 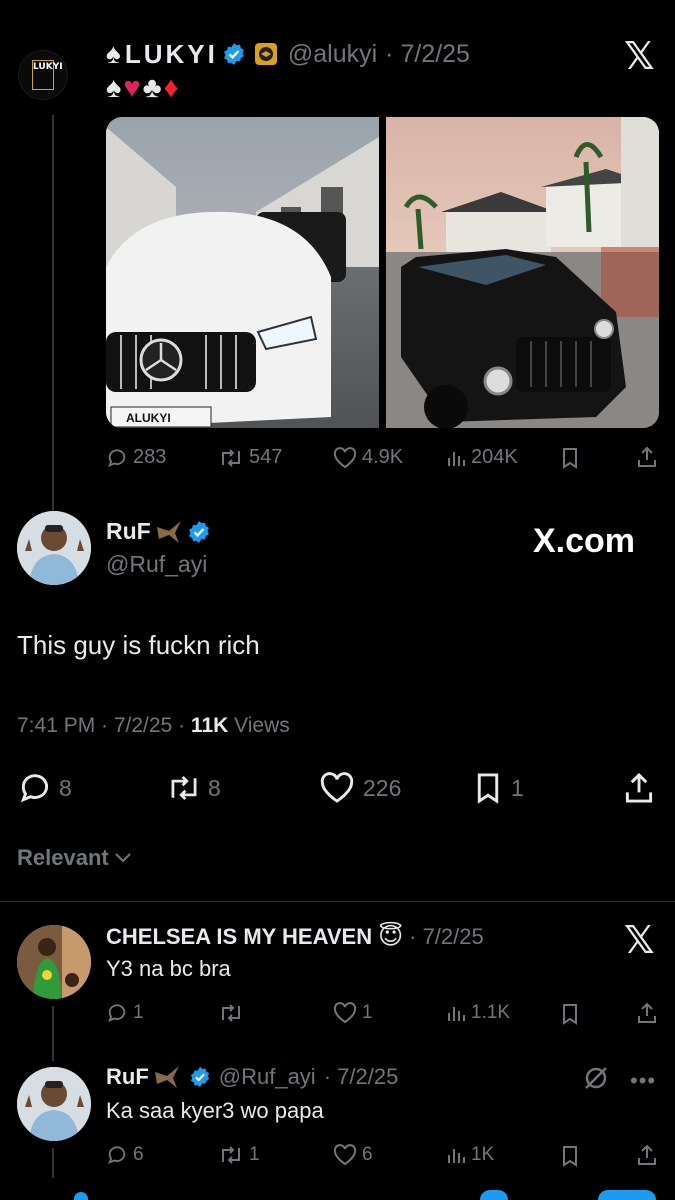 I want to click on sort-dropdown: Relevant, so click(x=75, y=858).